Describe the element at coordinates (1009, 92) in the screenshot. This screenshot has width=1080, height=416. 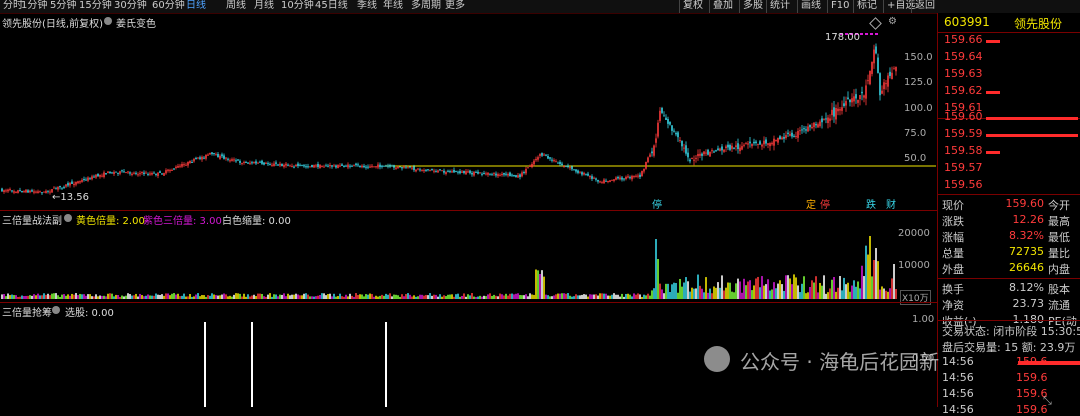
I see `ask-row: 159.62` at that location.